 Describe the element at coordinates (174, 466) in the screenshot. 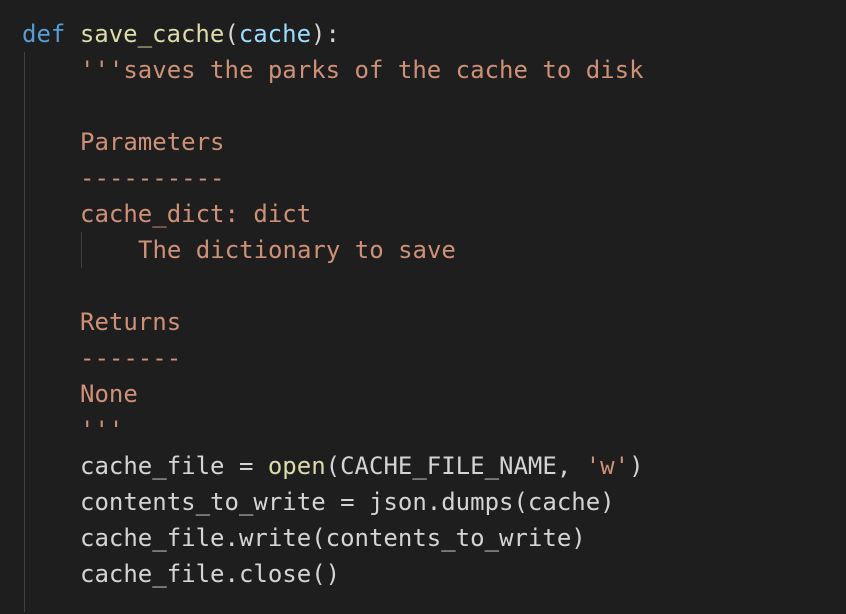

I see `assignment-target: cache_file =` at that location.